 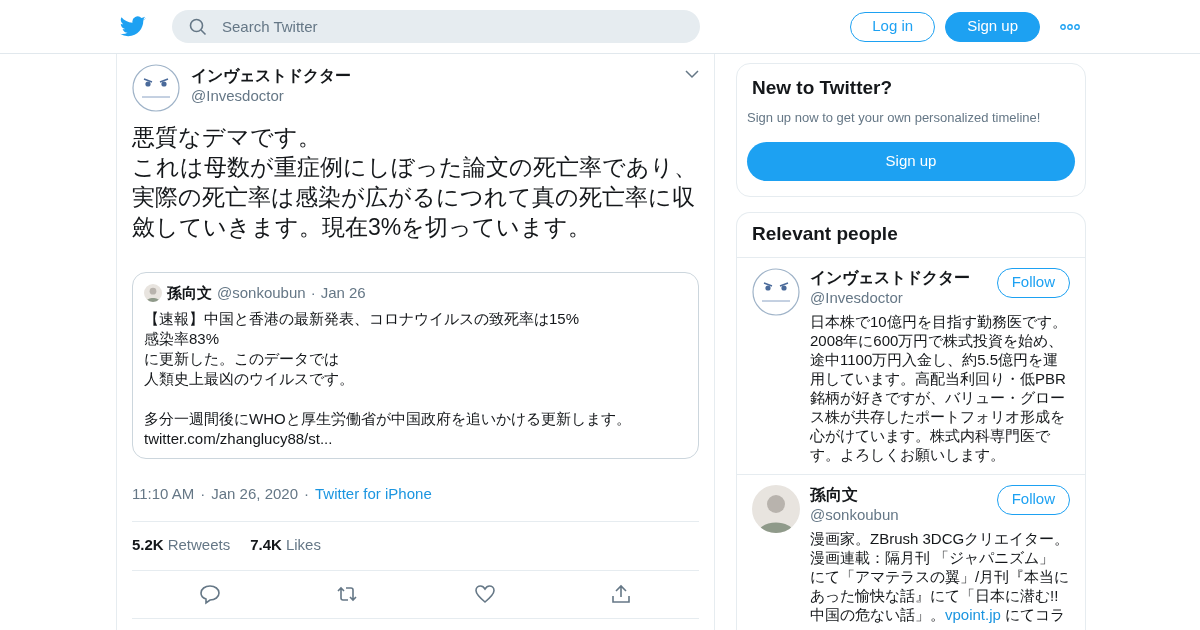 What do you see at coordinates (893, 26) in the screenshot?
I see `login-button: Log in` at bounding box center [893, 26].